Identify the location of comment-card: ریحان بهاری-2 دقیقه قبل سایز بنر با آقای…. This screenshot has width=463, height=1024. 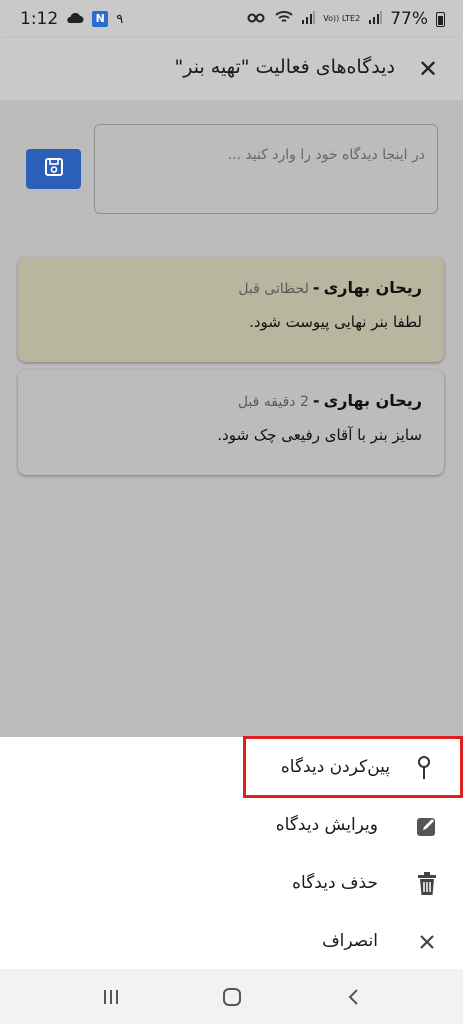
(231, 422).